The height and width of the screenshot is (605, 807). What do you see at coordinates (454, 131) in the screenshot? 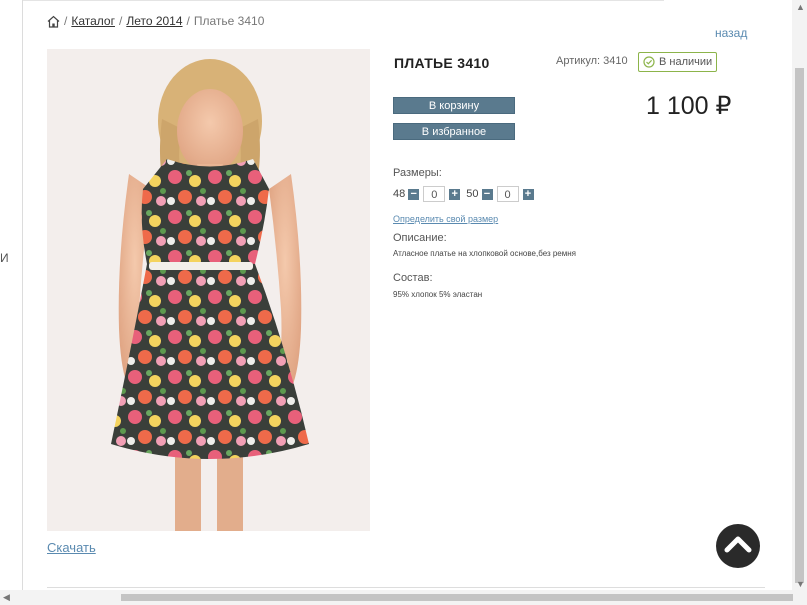
I see `add-to-favorites-button: В избранное` at bounding box center [454, 131].